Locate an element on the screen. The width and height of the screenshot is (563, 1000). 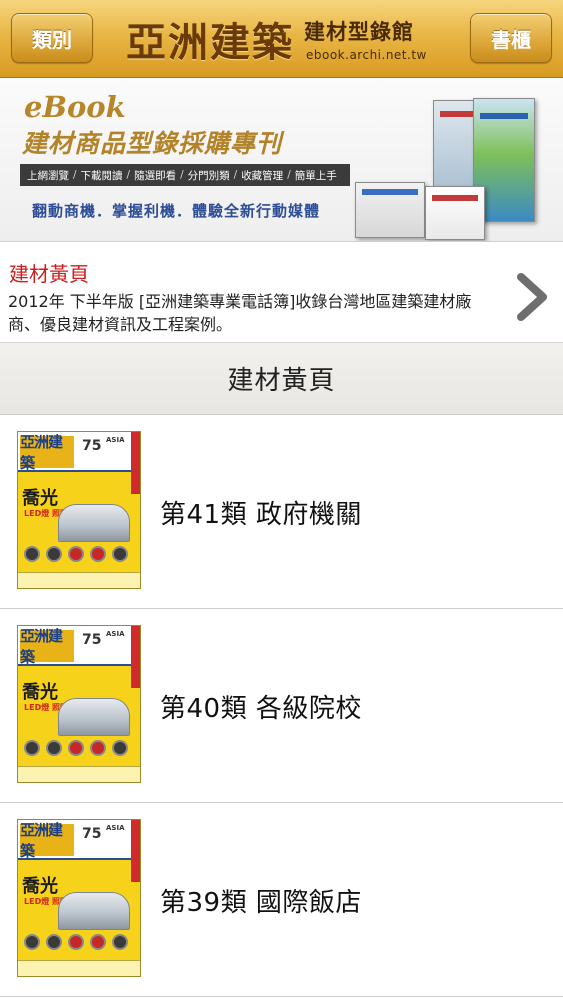
top-nav-bar: 類別 亞洲建築 建材型錄館 ebook.archi.net.tw 書櫃 is located at coordinates (281, 39).